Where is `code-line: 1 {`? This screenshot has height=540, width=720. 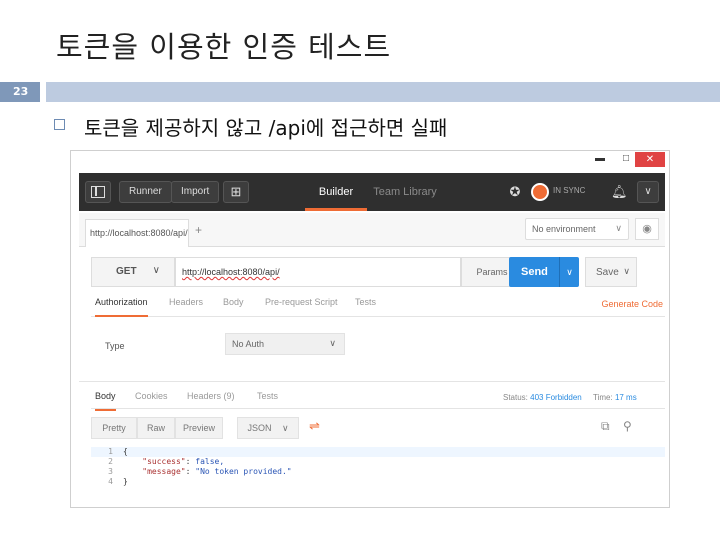
code-line: 1 { is located at coordinates (378, 452).